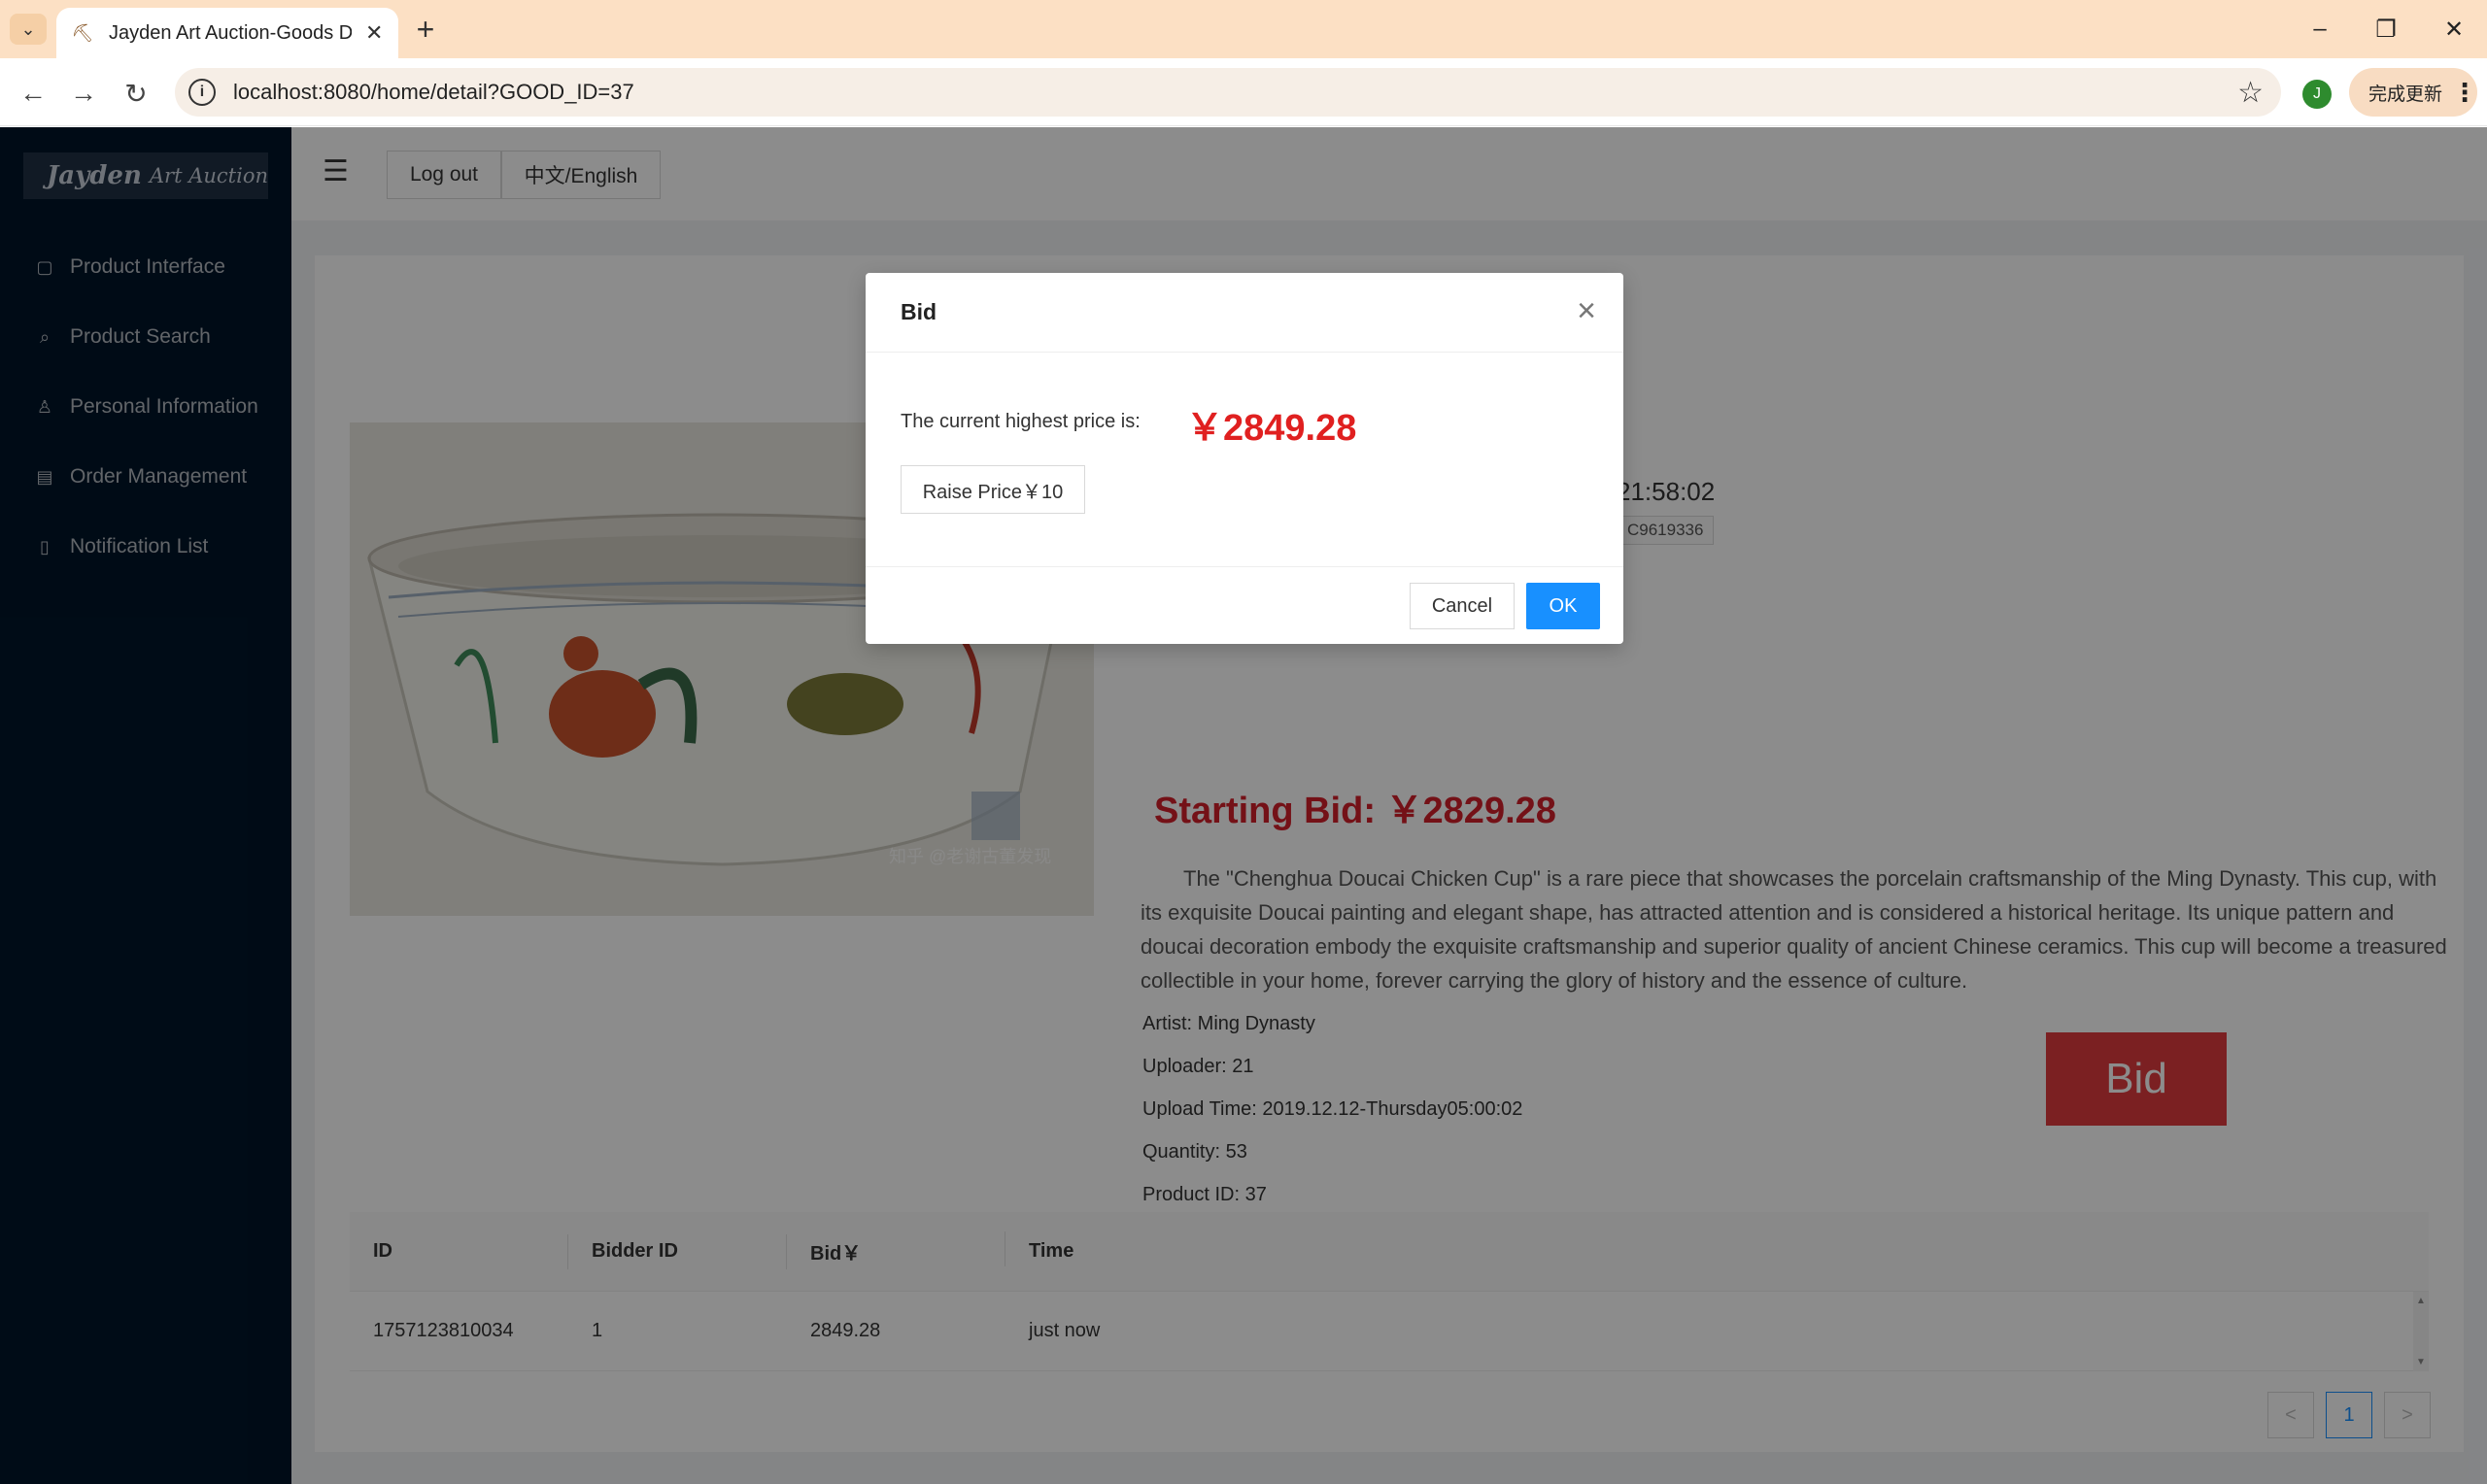 The height and width of the screenshot is (1484, 2487). What do you see at coordinates (2464, 92) in the screenshot?
I see `more-menu-icon: ⋮` at bounding box center [2464, 92].